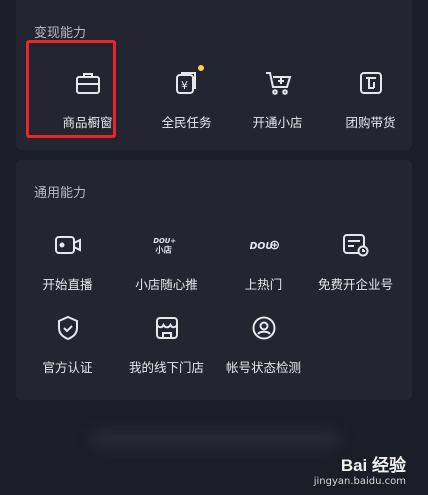 The height and width of the screenshot is (495, 428). What do you see at coordinates (356, 245) in the screenshot?
I see `enterprise-card-icon` at bounding box center [356, 245].